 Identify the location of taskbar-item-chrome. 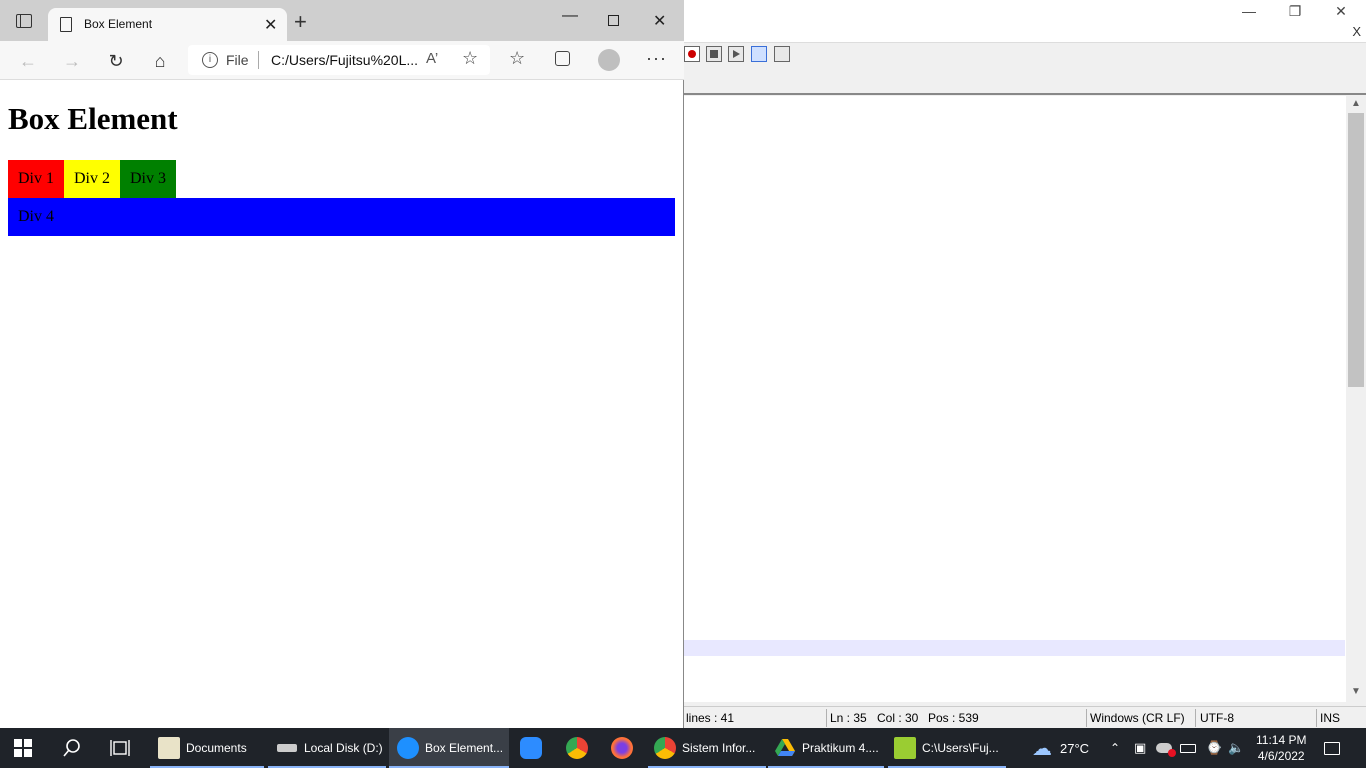
(580, 748).